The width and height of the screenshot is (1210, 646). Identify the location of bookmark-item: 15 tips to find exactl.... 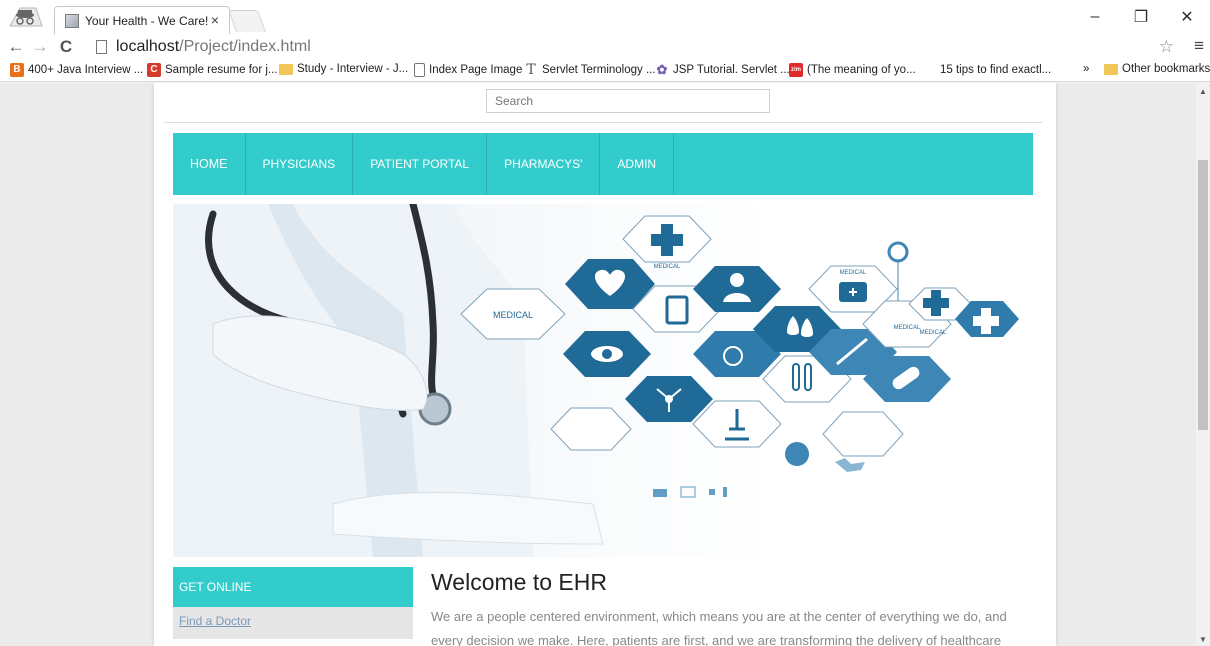
(986, 70).